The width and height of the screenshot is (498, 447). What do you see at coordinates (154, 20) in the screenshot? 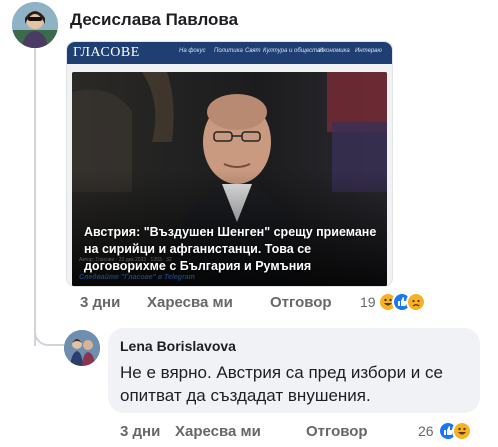
I see `comment-author: Десислава Павлова` at bounding box center [154, 20].